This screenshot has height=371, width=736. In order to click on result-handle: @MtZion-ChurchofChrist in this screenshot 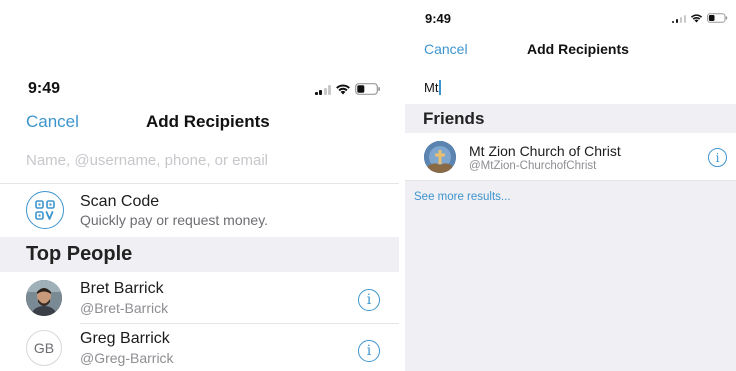, I will do `click(533, 165)`.